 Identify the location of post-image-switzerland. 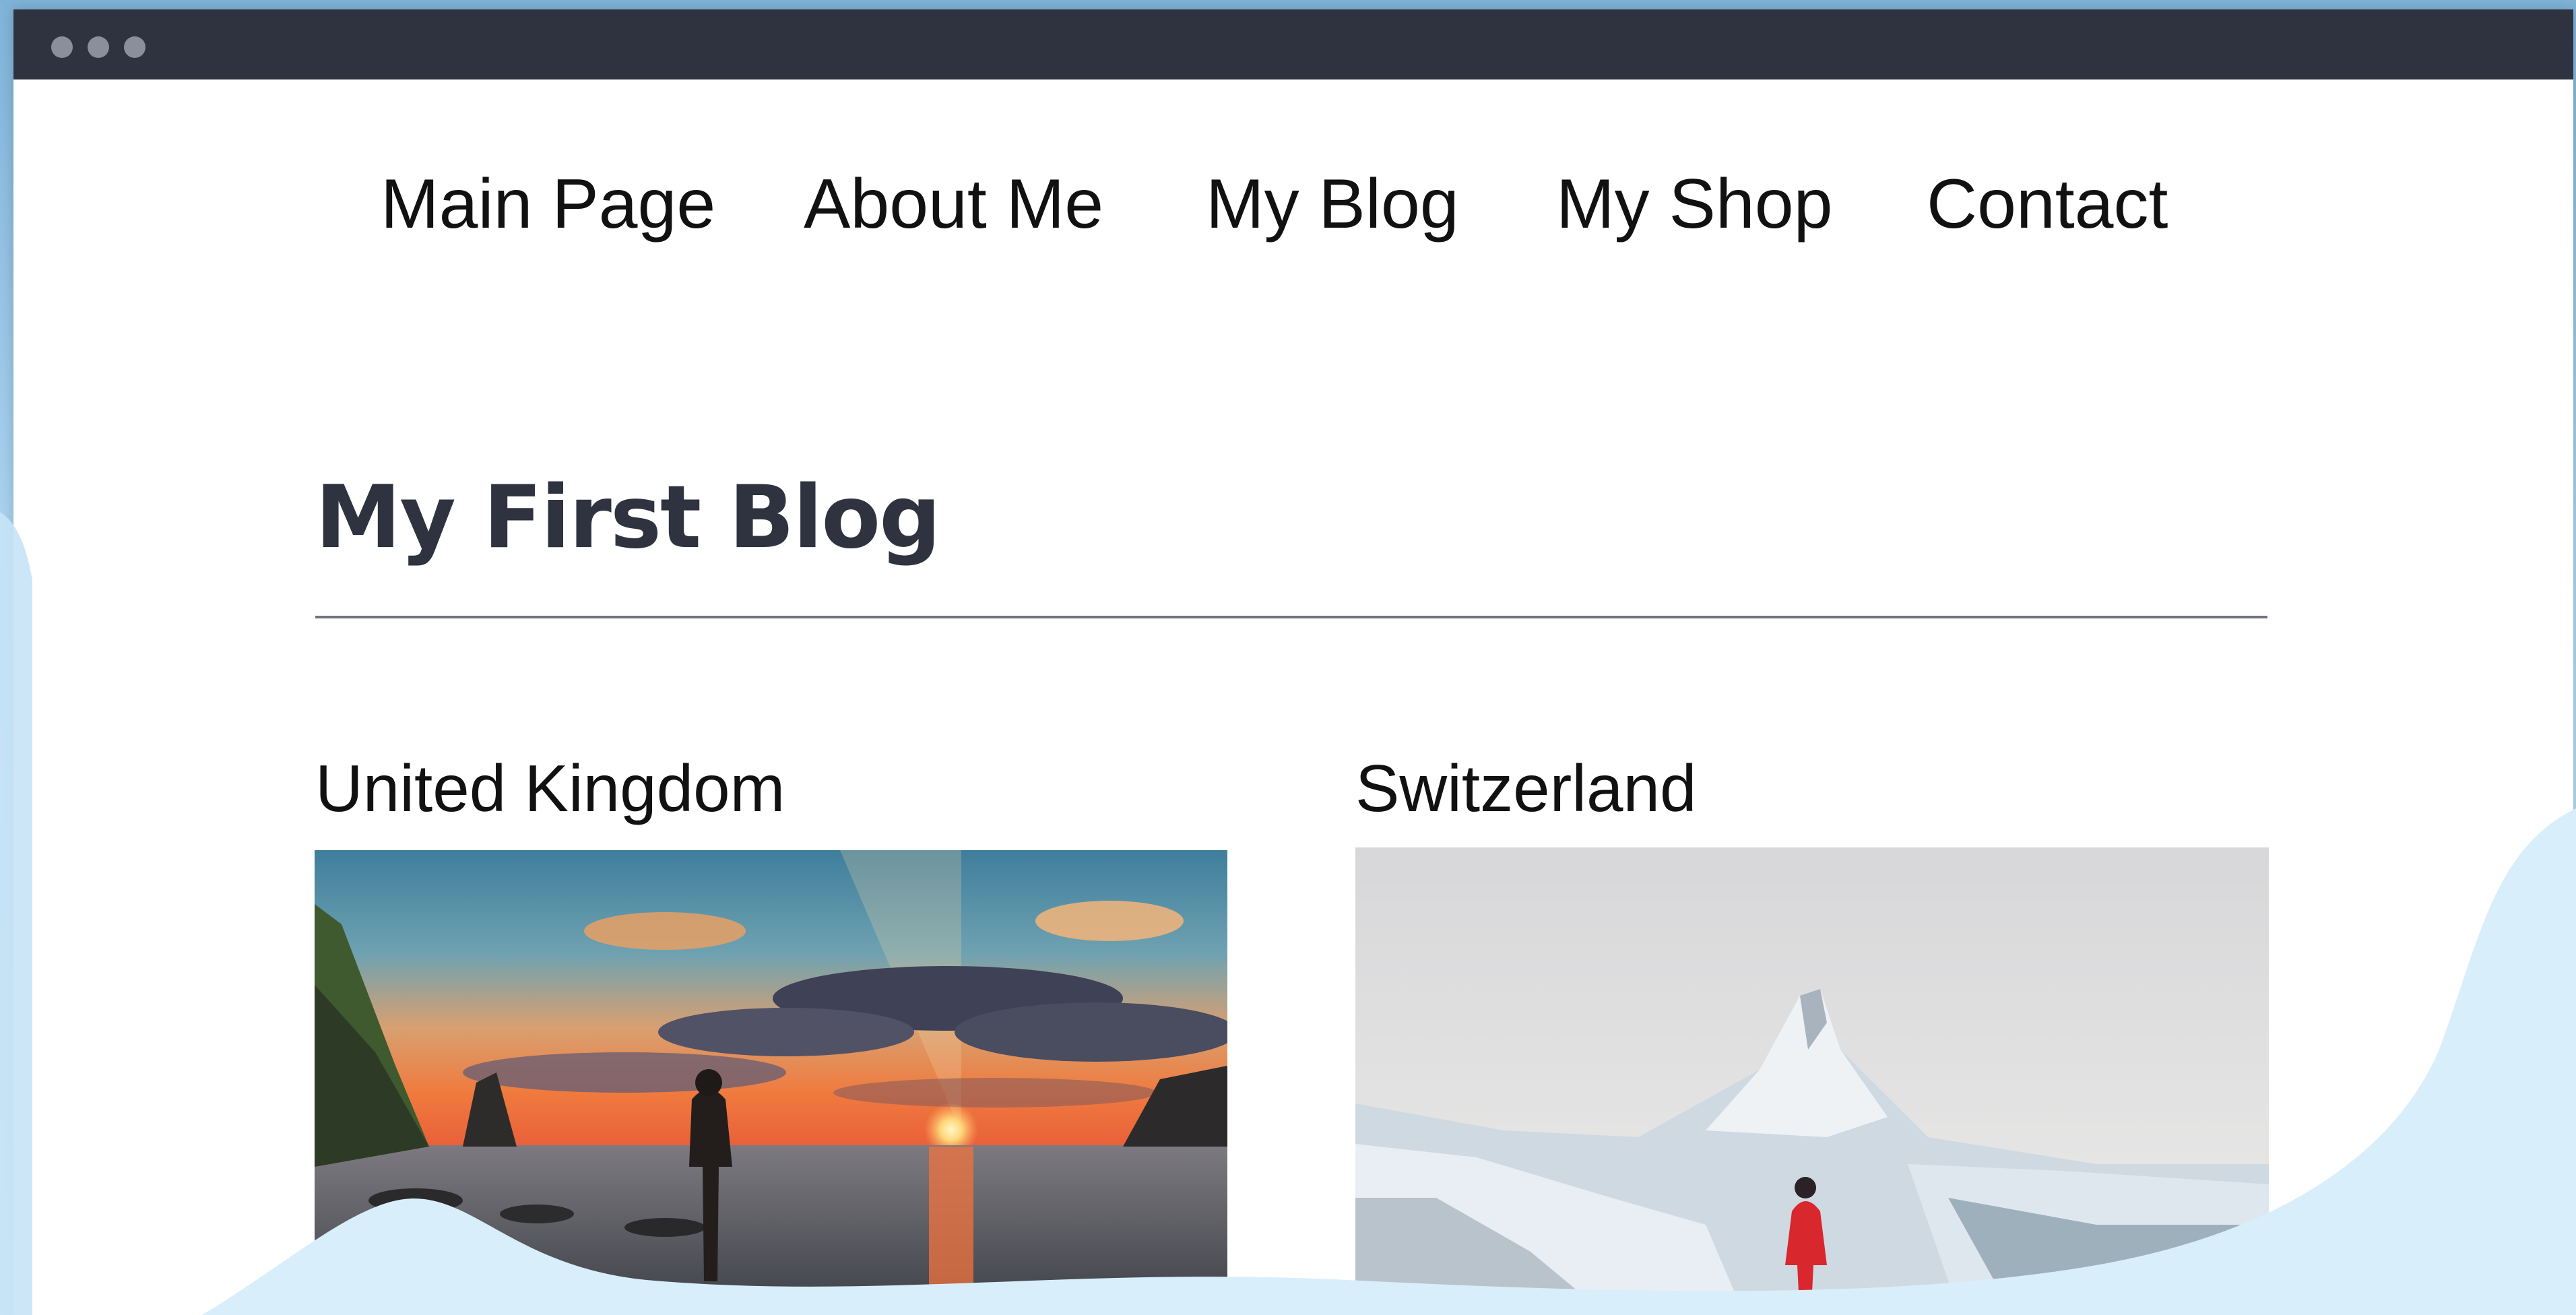
(1812, 1081).